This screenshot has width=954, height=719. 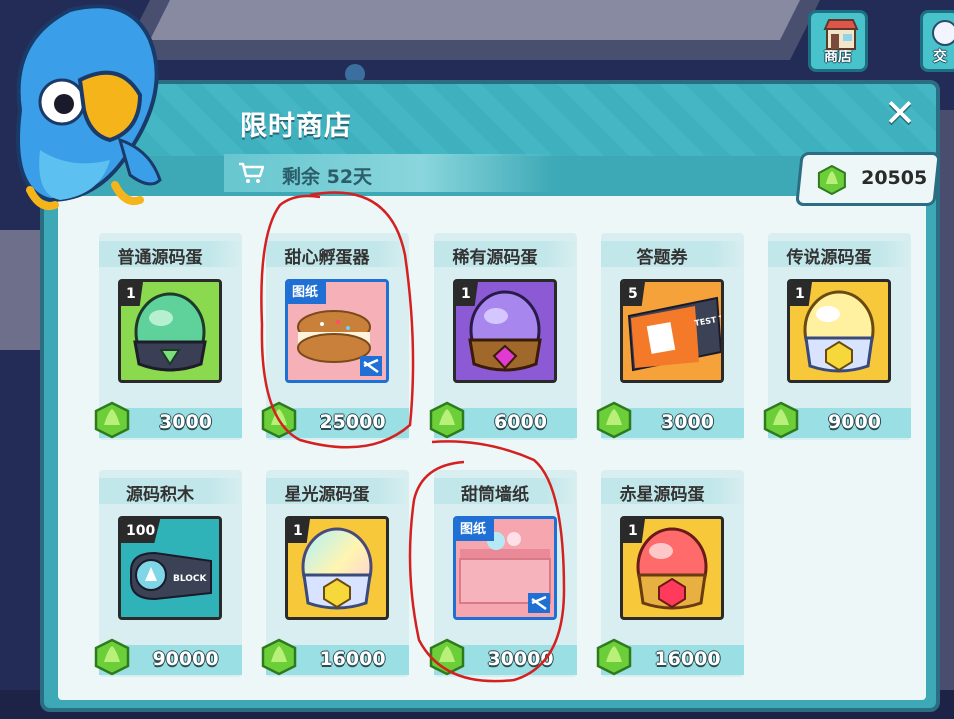 I want to click on shop-item-legend-egg: 传说源码蛋 1 9000, so click(x=837, y=336).